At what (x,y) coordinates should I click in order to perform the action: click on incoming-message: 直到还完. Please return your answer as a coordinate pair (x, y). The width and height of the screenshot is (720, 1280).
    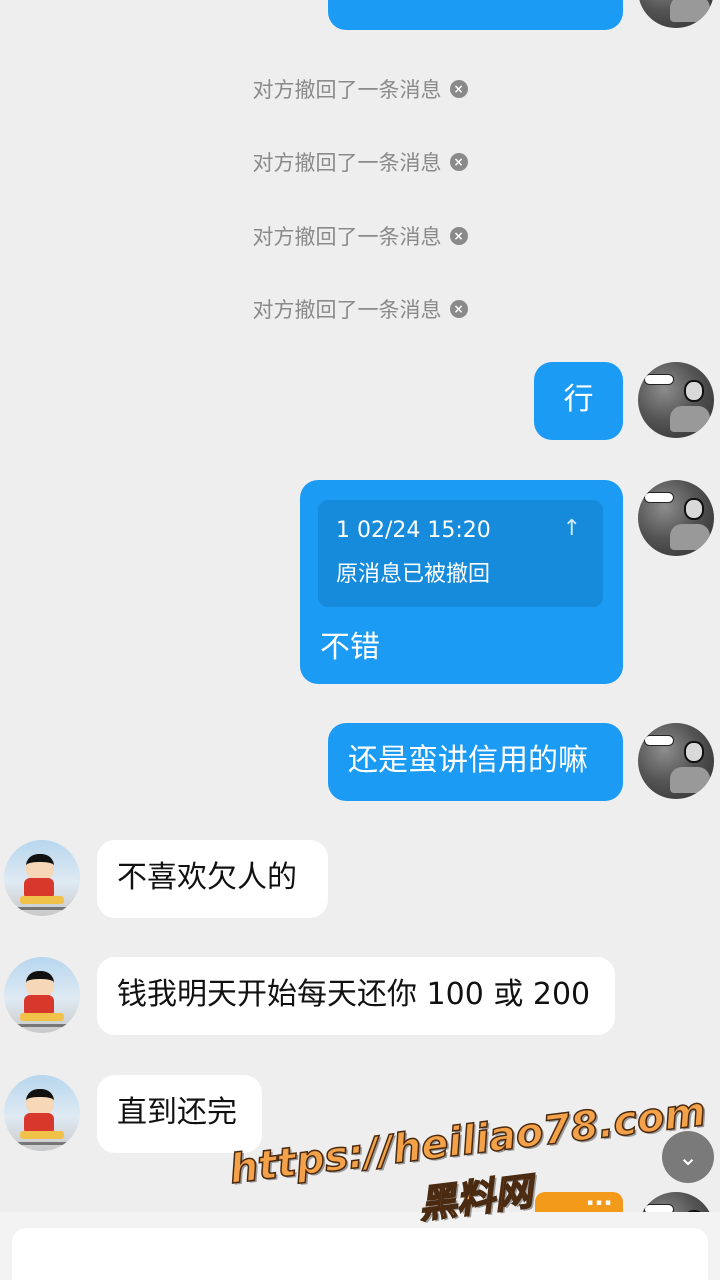
    Looking at the image, I should click on (179, 1114).